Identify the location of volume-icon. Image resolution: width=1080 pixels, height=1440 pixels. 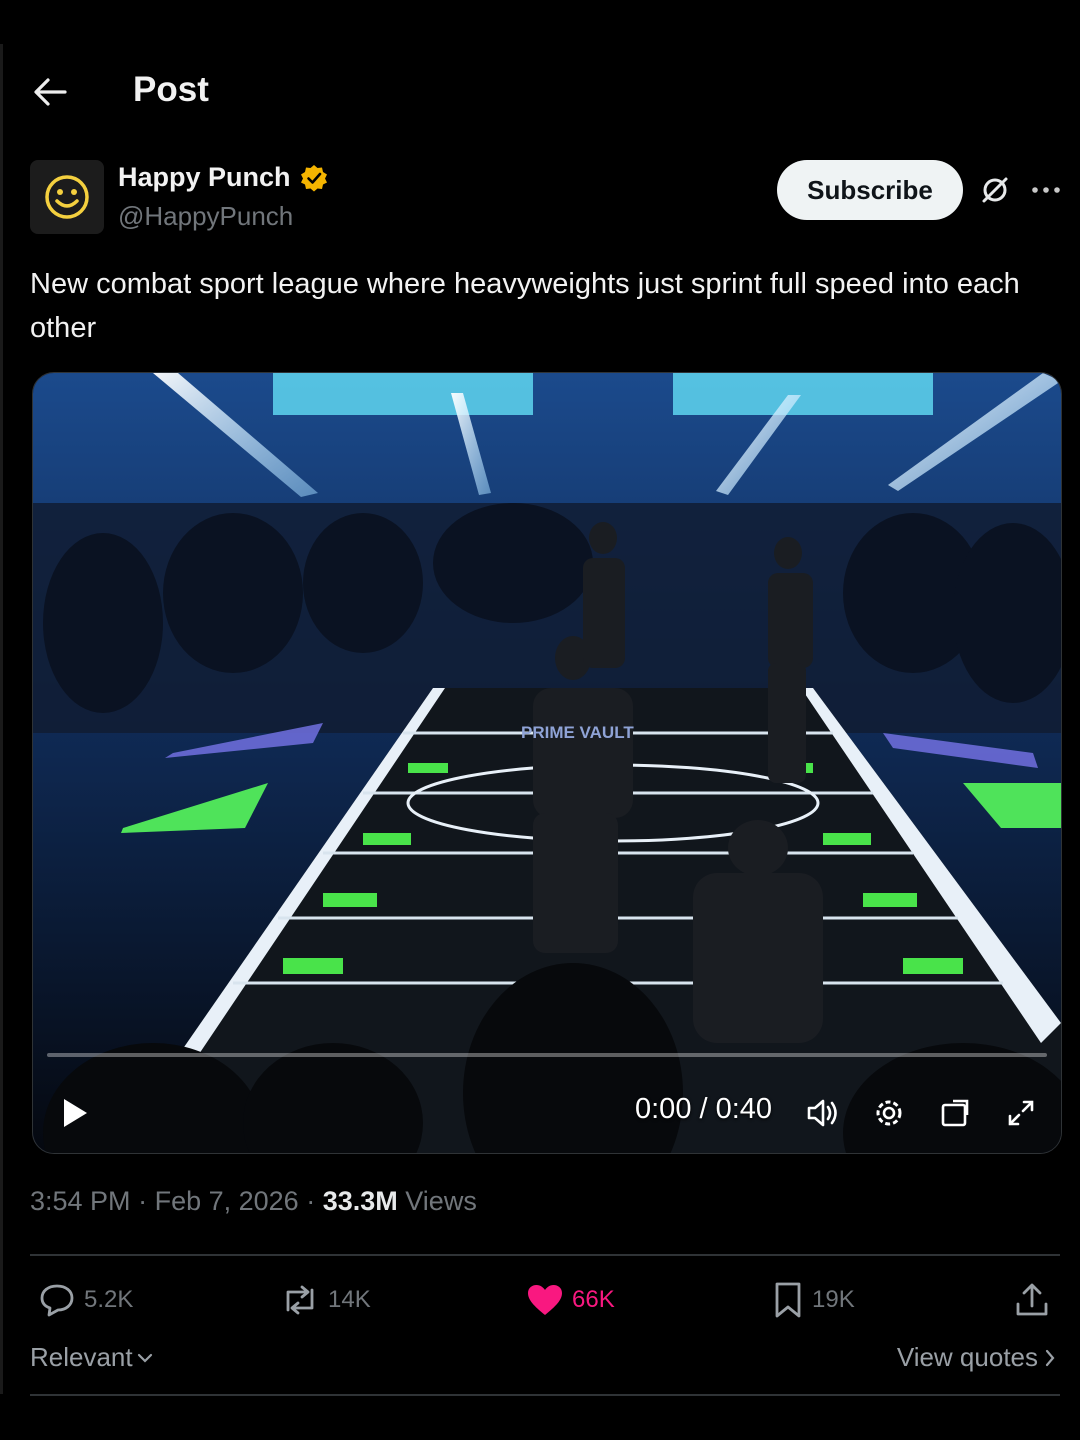
(822, 1113).